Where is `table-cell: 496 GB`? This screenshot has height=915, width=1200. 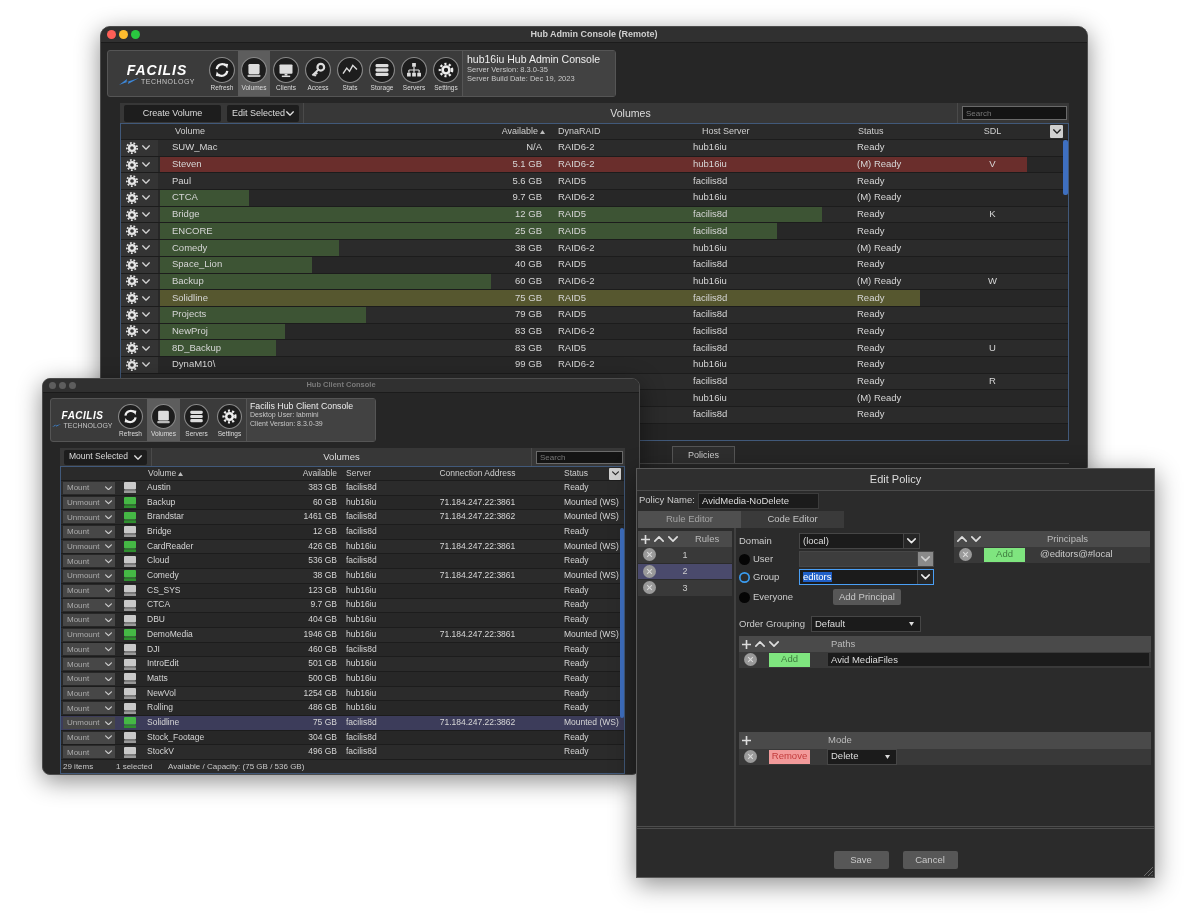 table-cell: 496 GB is located at coordinates (322, 752).